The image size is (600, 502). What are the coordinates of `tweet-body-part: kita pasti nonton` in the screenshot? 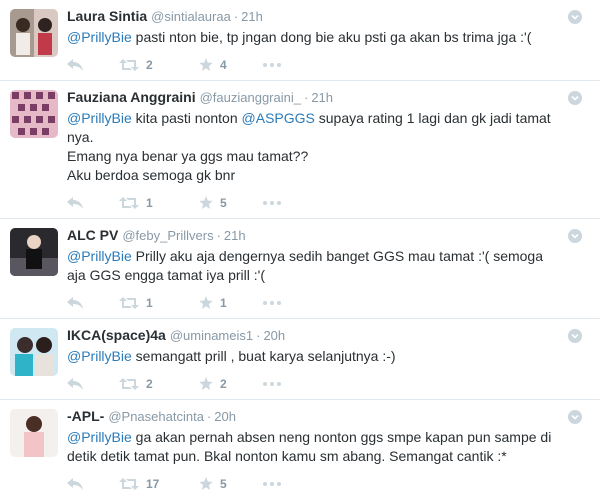 It's located at (186, 118).